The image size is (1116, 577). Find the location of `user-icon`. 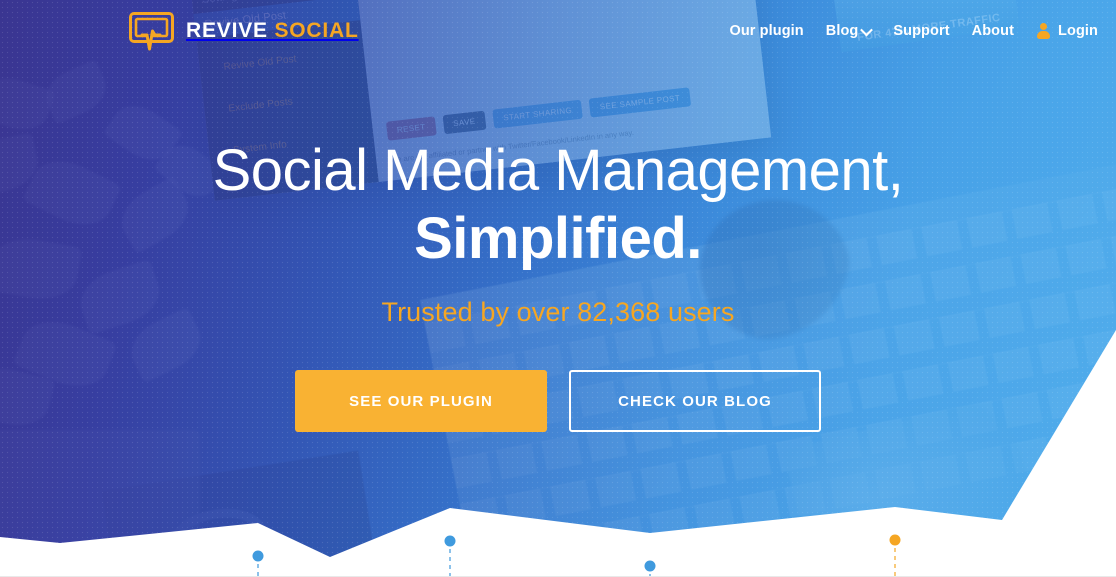

user-icon is located at coordinates (1043, 31).